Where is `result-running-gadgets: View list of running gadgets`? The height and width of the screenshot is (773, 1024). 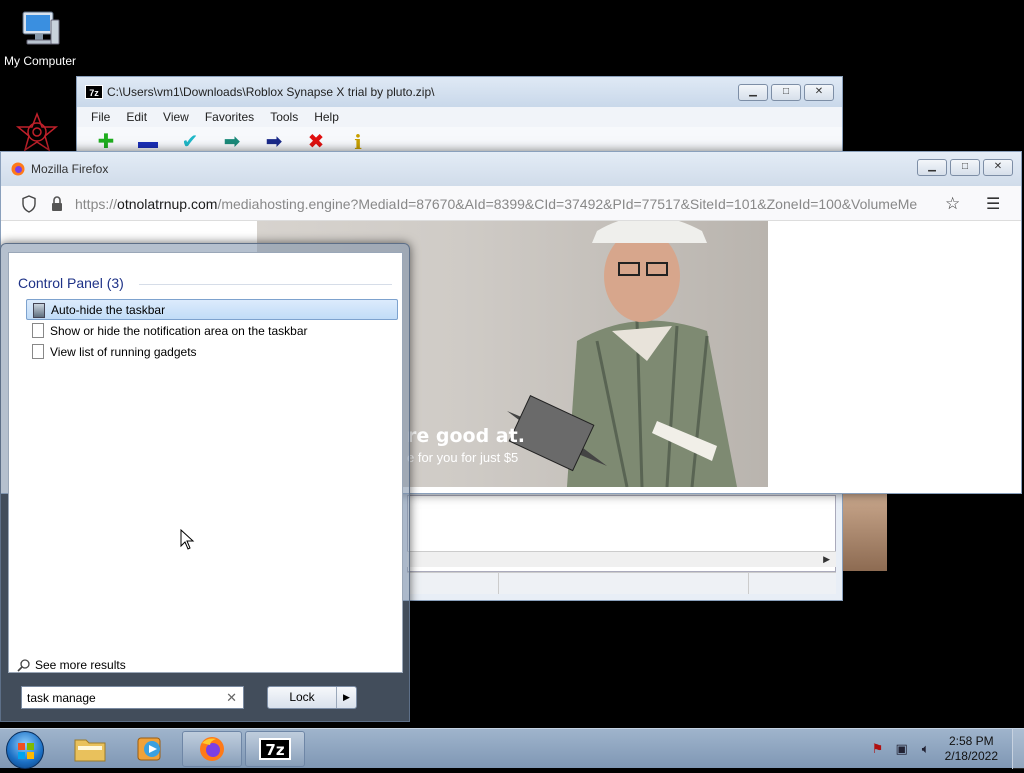 result-running-gadgets: View list of running gadgets is located at coordinates (212, 351).